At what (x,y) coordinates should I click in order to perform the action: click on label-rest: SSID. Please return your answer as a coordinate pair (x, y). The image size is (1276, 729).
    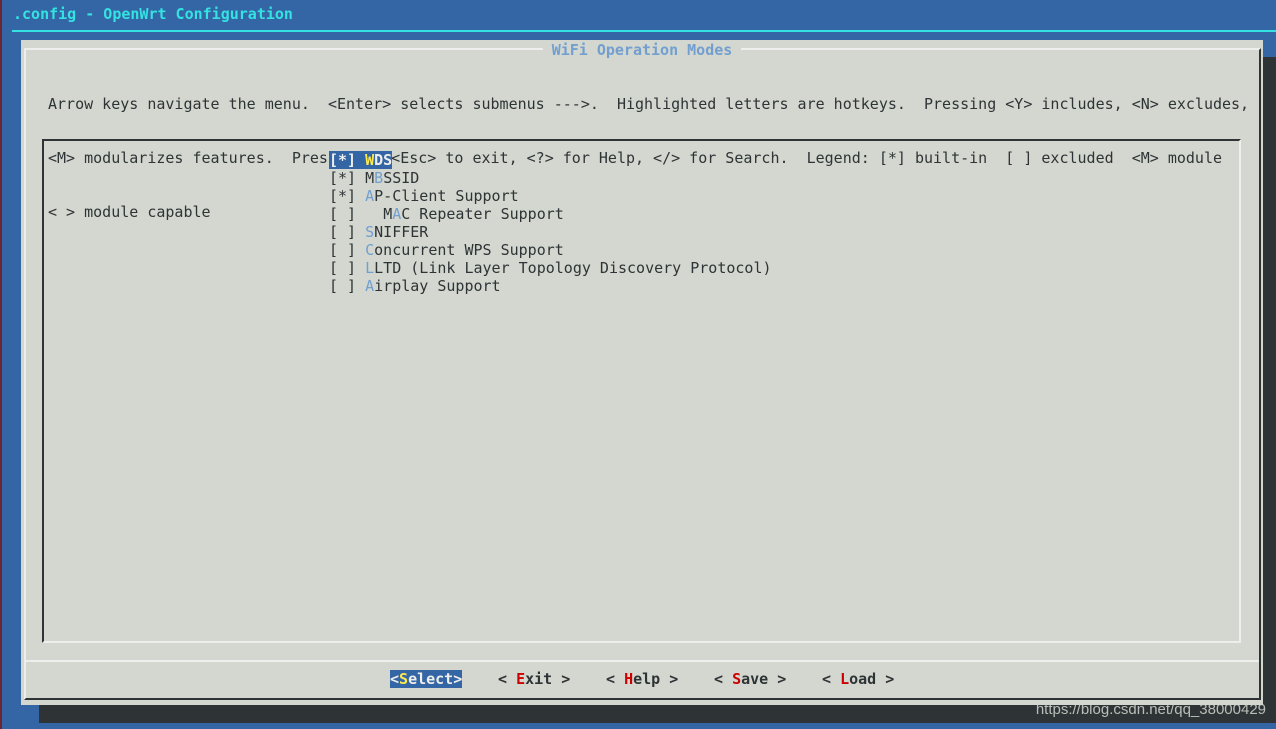
    Looking at the image, I should click on (401, 178).